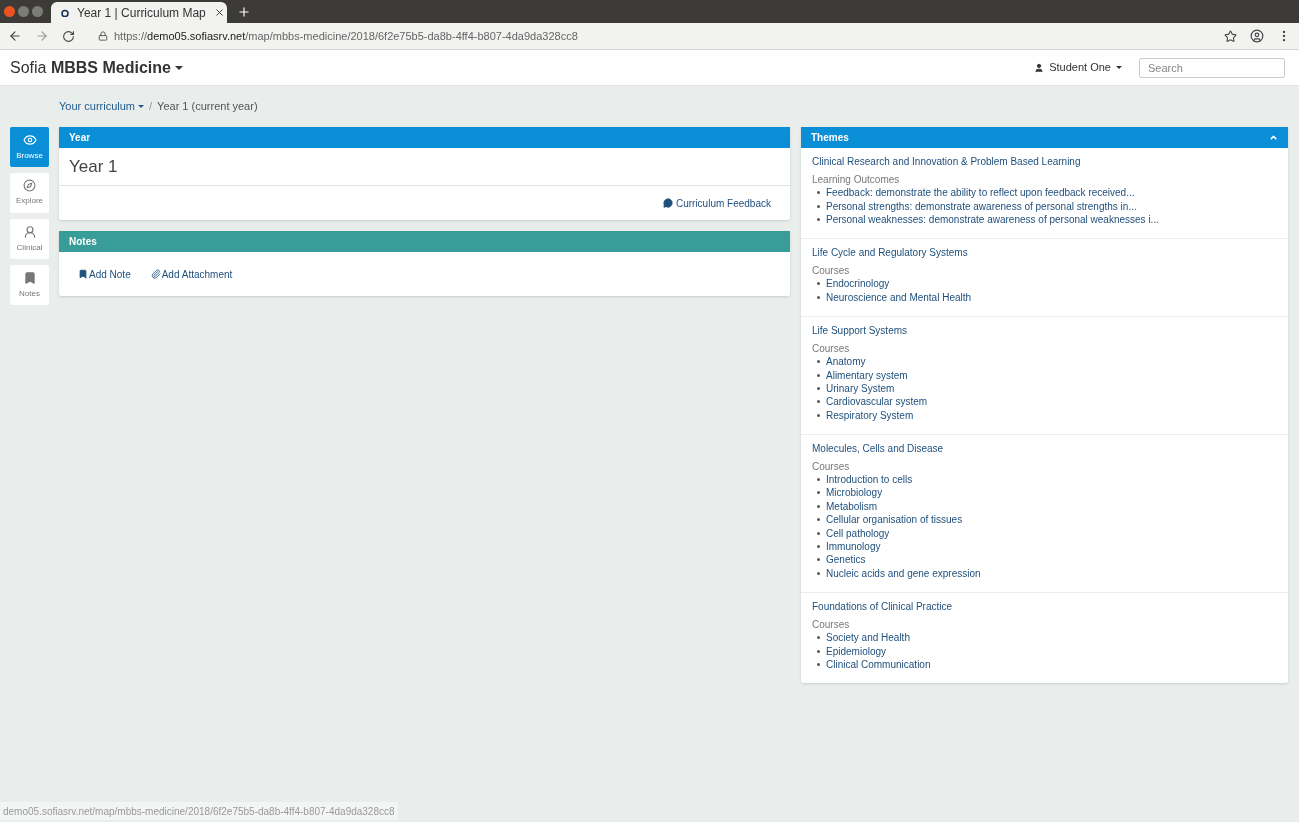 This screenshot has width=1299, height=822. I want to click on sidebar-item: Clinical, so click(29, 239).